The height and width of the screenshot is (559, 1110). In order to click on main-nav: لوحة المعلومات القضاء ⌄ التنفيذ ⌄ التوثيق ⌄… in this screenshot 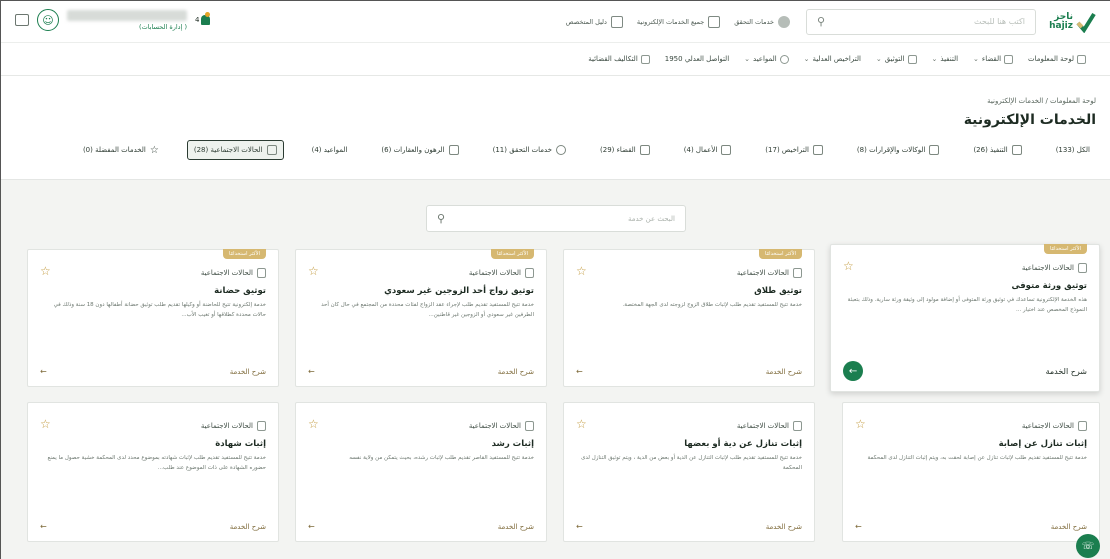, I will do `click(555, 59)`.